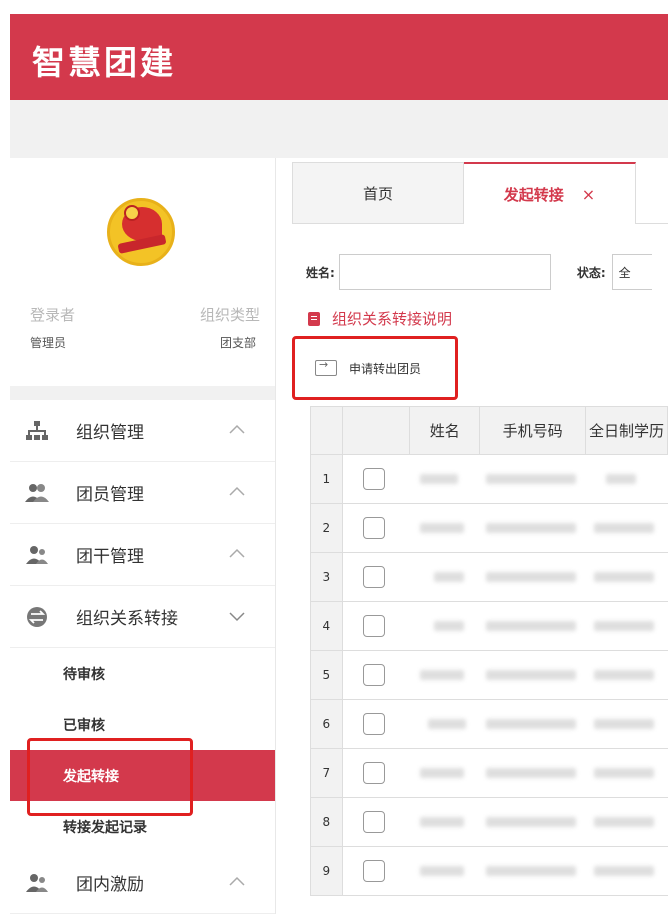  What do you see at coordinates (533, 194) in the screenshot?
I see `tab-label: 发起转接` at bounding box center [533, 194].